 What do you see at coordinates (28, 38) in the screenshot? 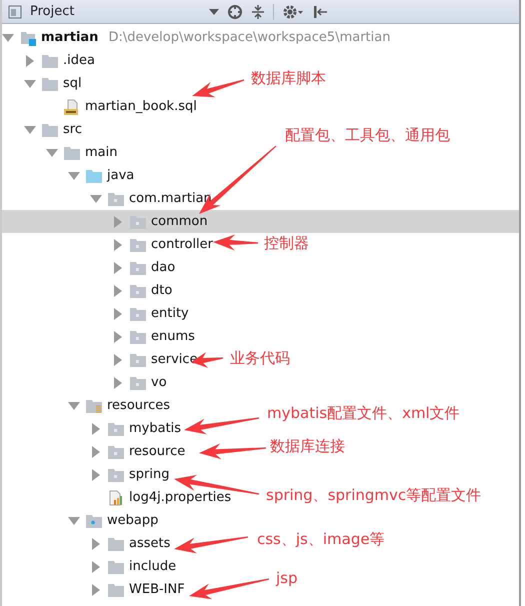
I see `module-icon` at bounding box center [28, 38].